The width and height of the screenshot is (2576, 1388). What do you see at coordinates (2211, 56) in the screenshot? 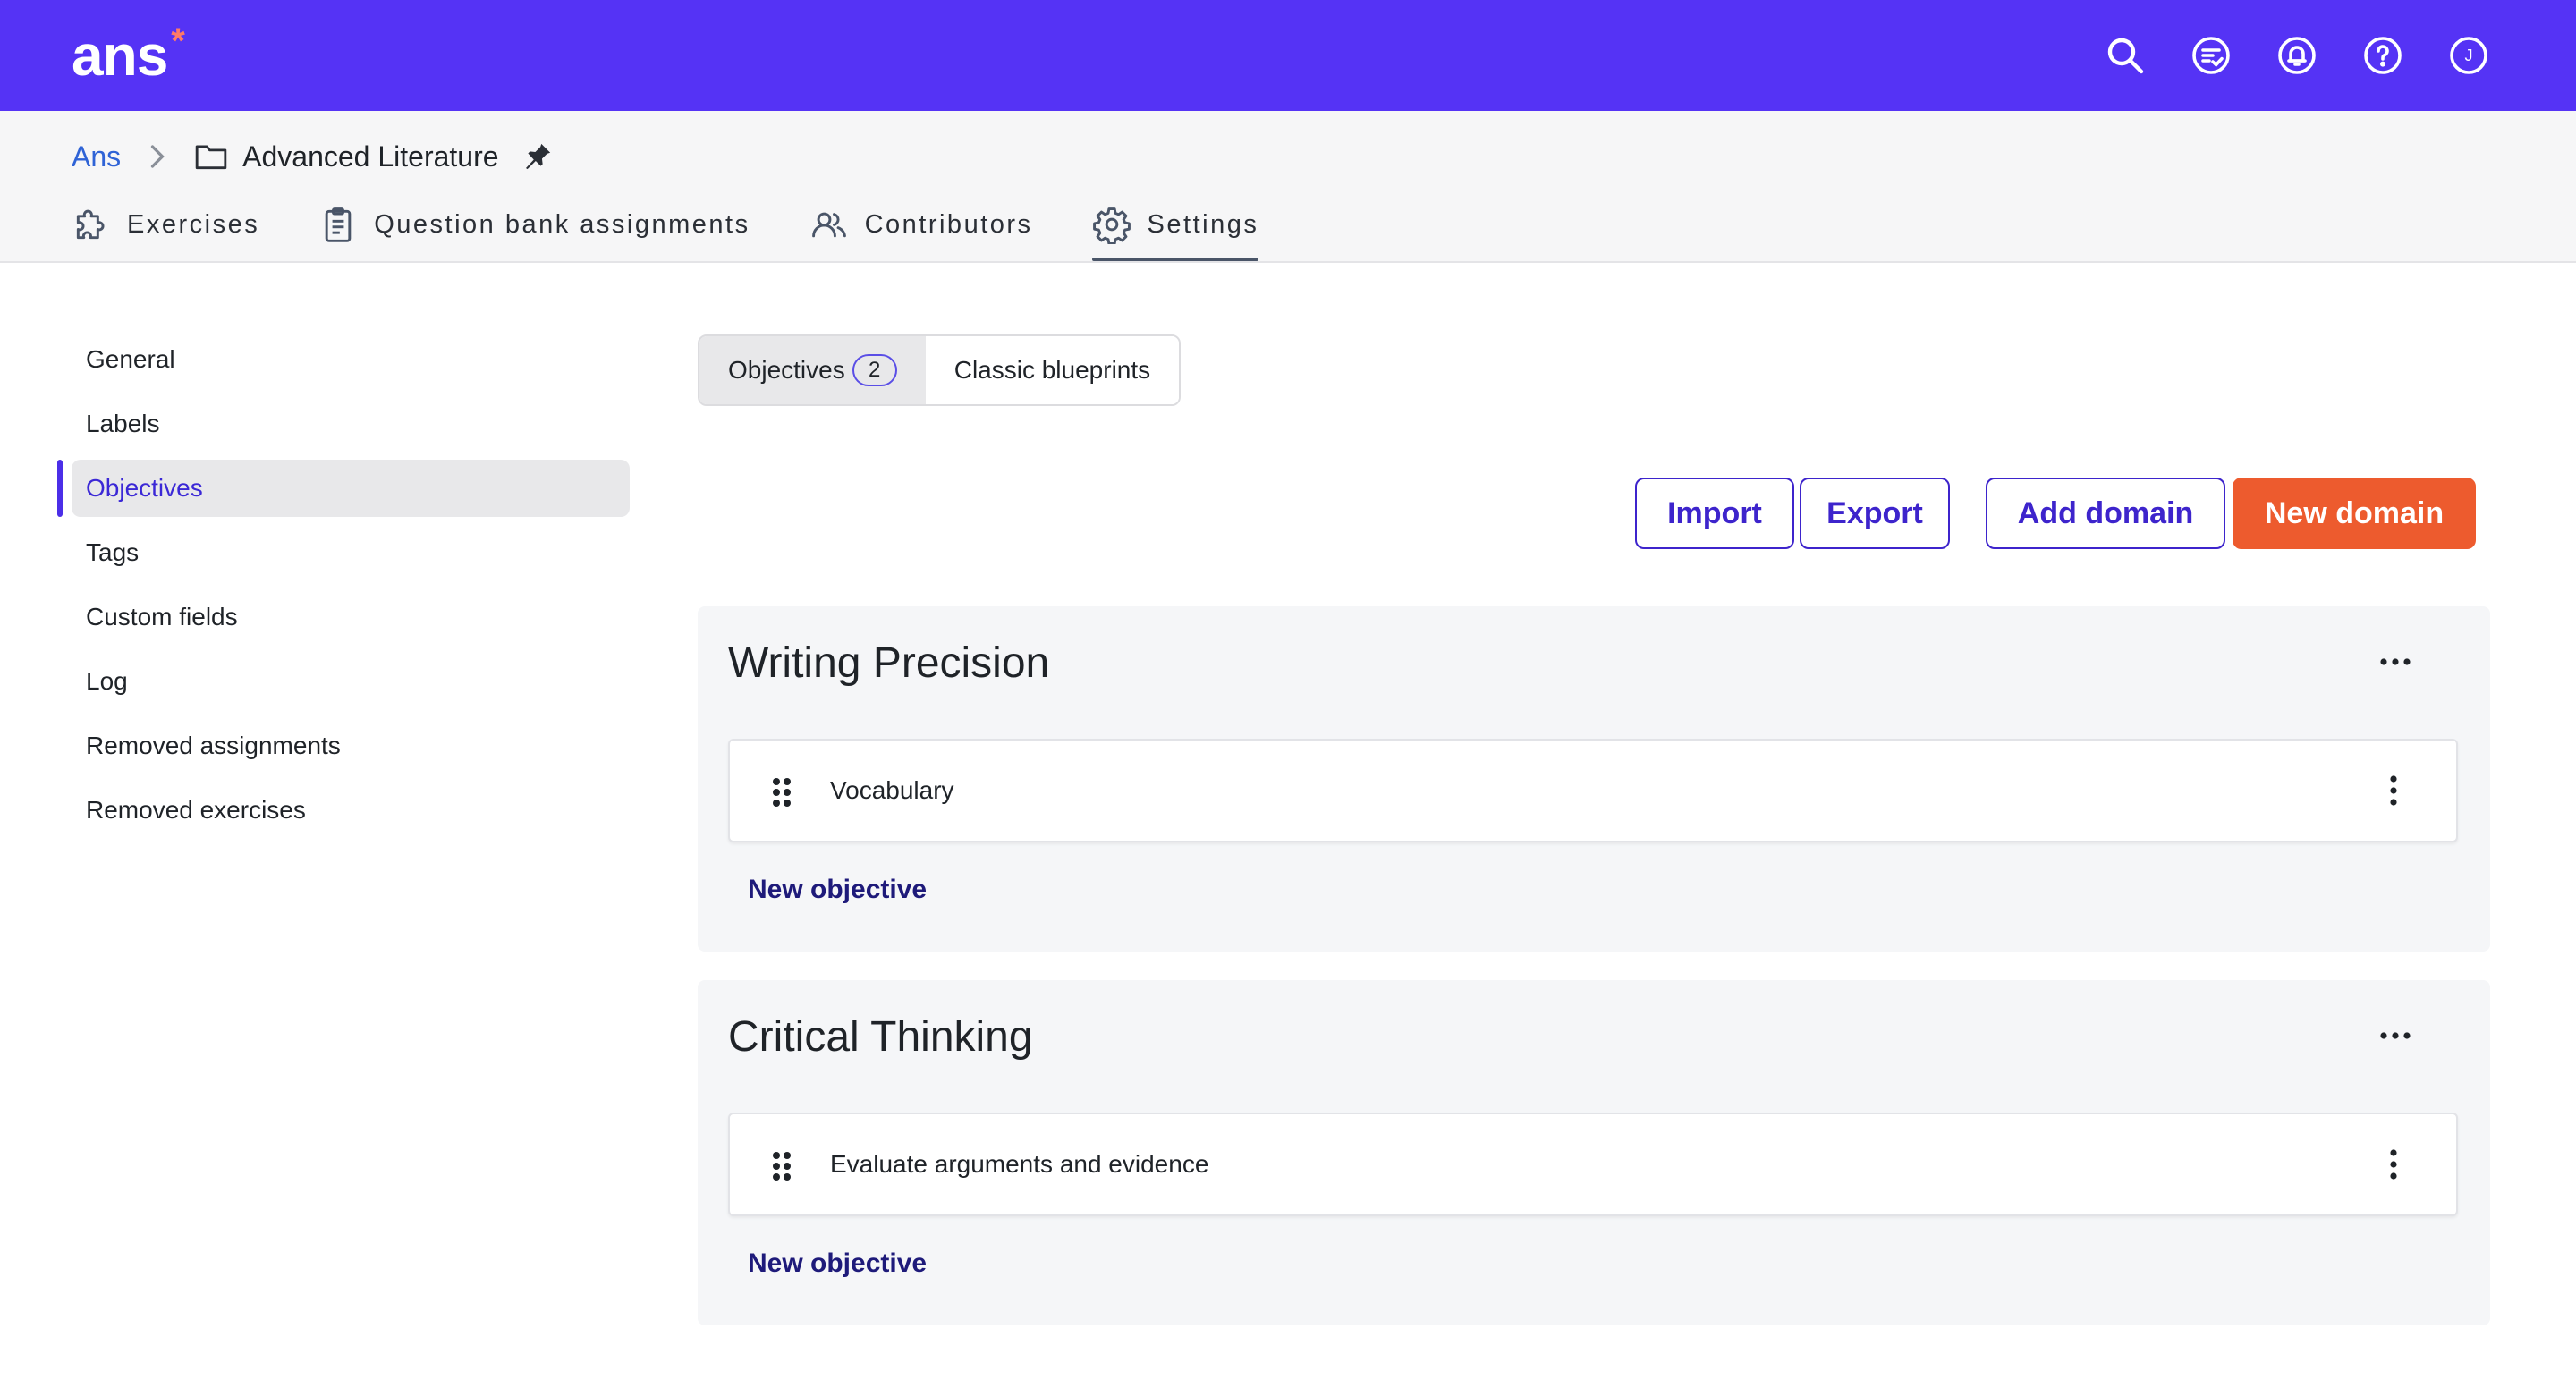
I see `review-icon` at bounding box center [2211, 56].